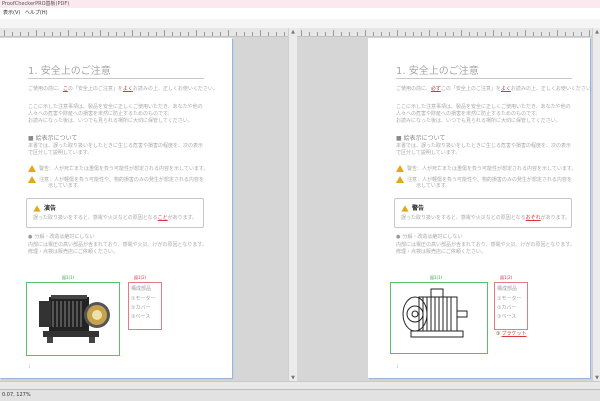  I want to click on warning-callout: 警告 誤った取り扱いをすると、感電や火災などの原因となるおそれがあります。, so click(483, 213).